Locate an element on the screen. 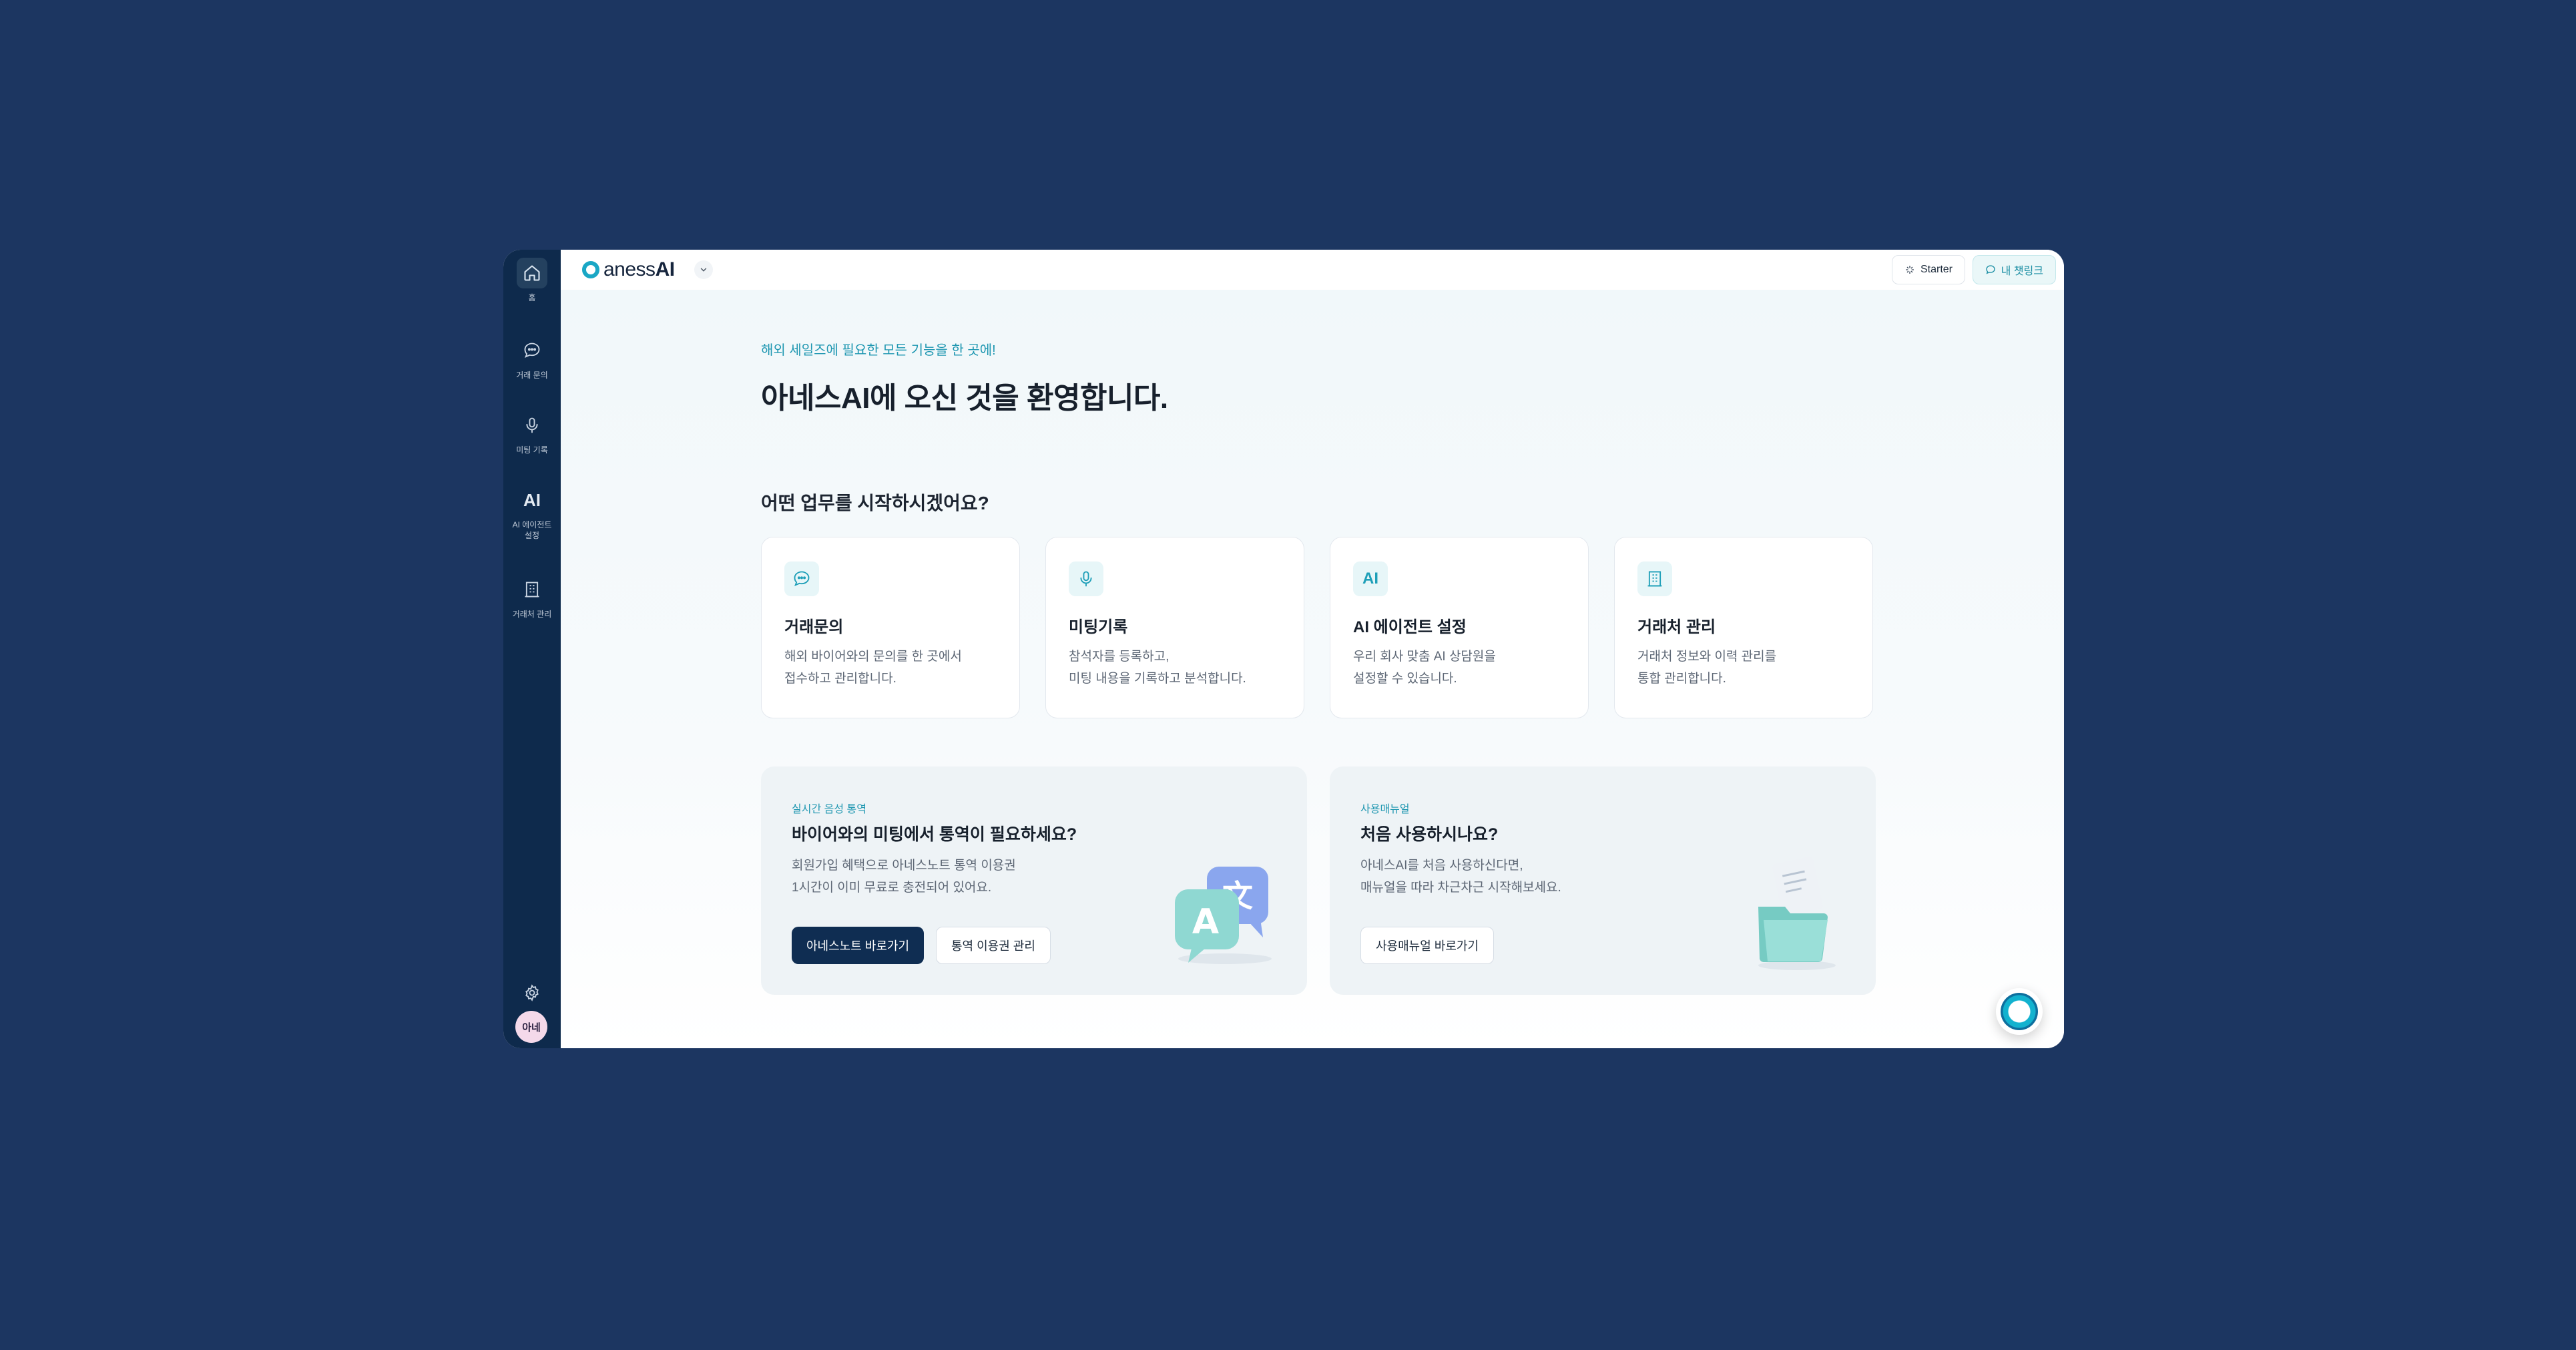 The width and height of the screenshot is (2576, 1350). topbar: anessAI Starter 내 챗링크 is located at coordinates (1312, 270).